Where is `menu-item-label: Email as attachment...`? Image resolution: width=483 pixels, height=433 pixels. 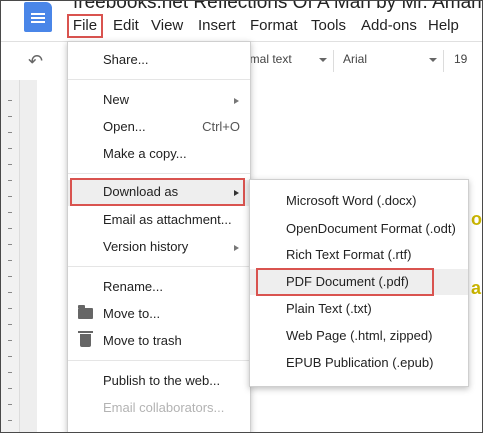
menu-item-label: Email as attachment... is located at coordinates (167, 219).